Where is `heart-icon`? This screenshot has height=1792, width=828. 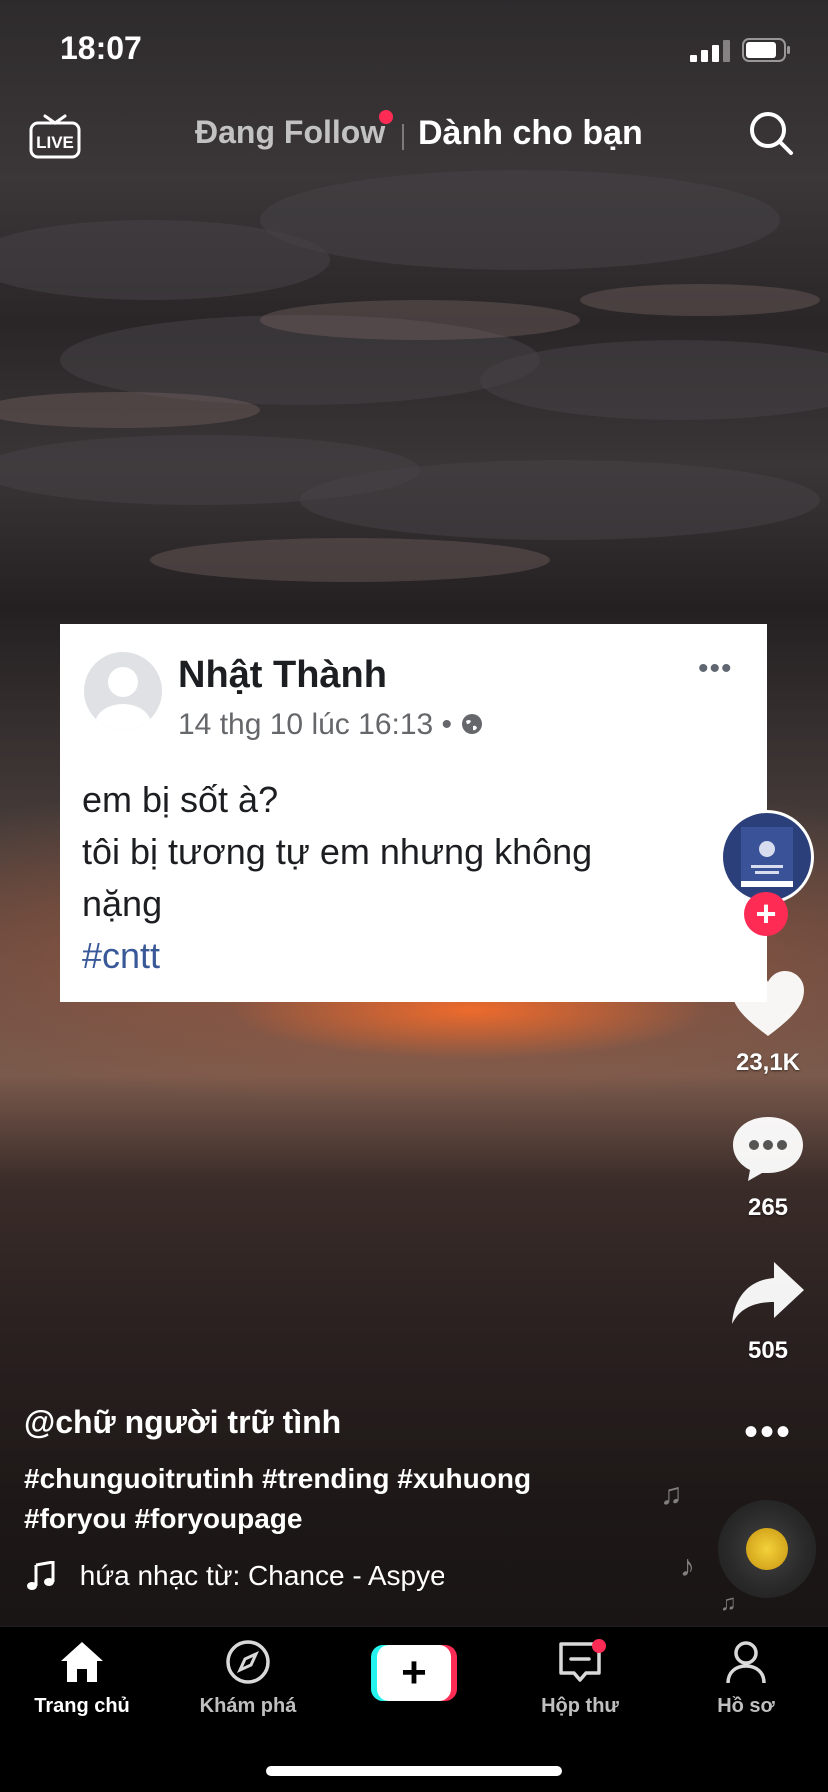
heart-icon is located at coordinates (768, 1004).